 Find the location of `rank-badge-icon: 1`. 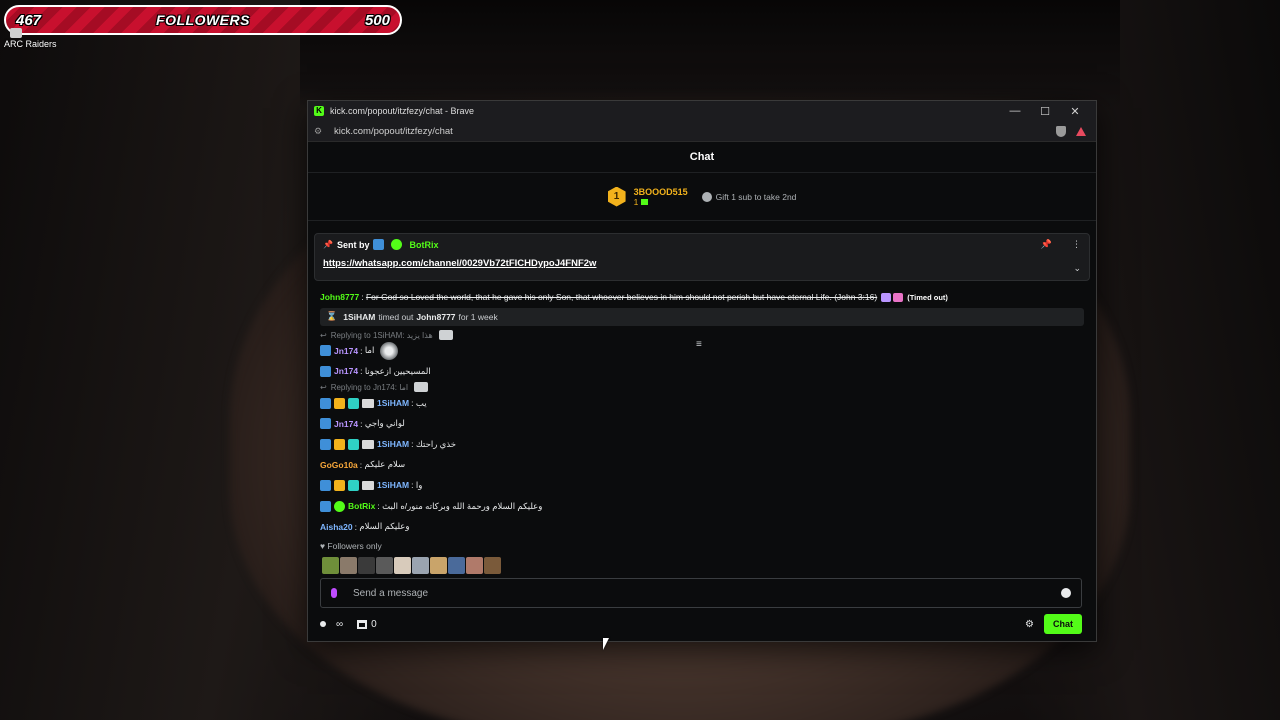

rank-badge-icon: 1 is located at coordinates (616, 196).